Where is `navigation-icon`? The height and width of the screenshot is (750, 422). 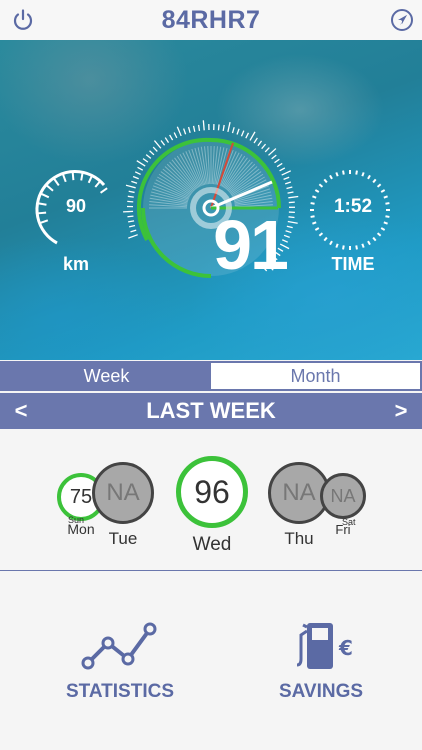
navigation-icon is located at coordinates (402, 20).